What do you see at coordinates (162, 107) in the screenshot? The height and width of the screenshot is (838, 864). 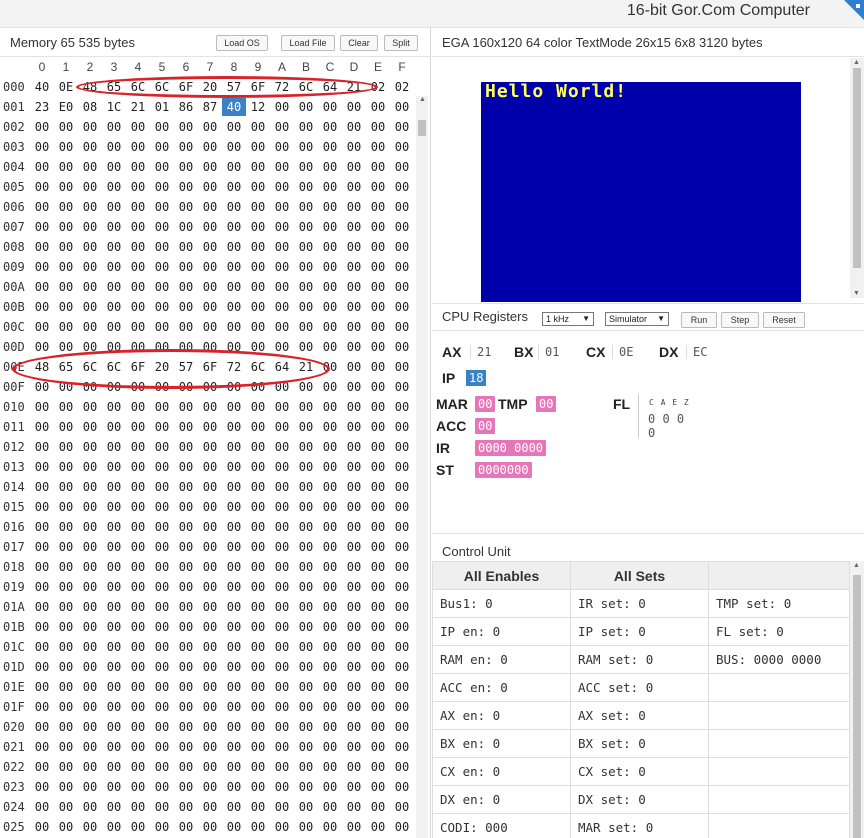 I see `memory-cell: 01` at bounding box center [162, 107].